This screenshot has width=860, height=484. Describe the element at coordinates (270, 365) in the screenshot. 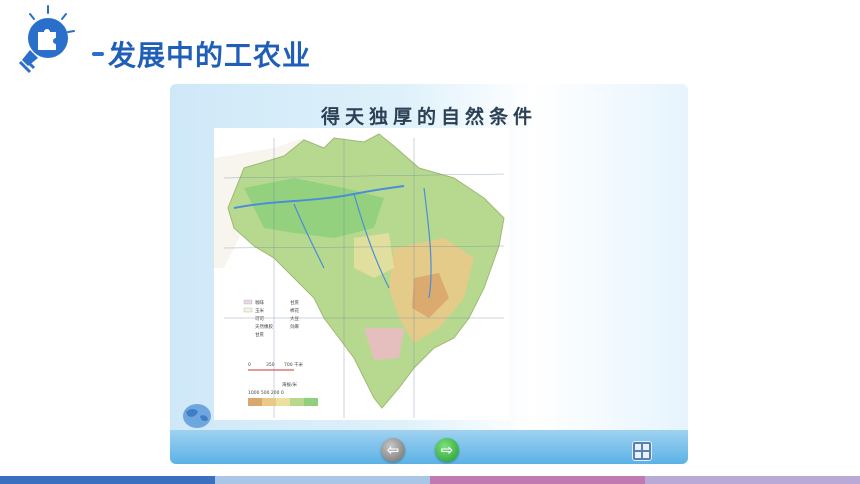

I see `svg-text: 350` at that location.